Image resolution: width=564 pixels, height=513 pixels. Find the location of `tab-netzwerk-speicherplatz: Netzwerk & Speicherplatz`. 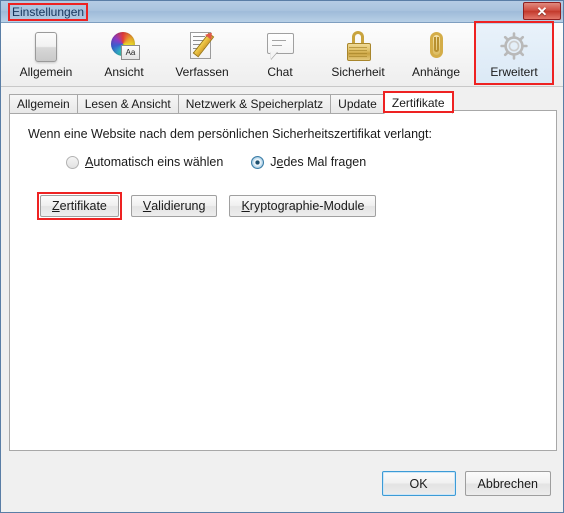

tab-netzwerk-speicherplatz: Netzwerk & Speicherplatz is located at coordinates (254, 104).